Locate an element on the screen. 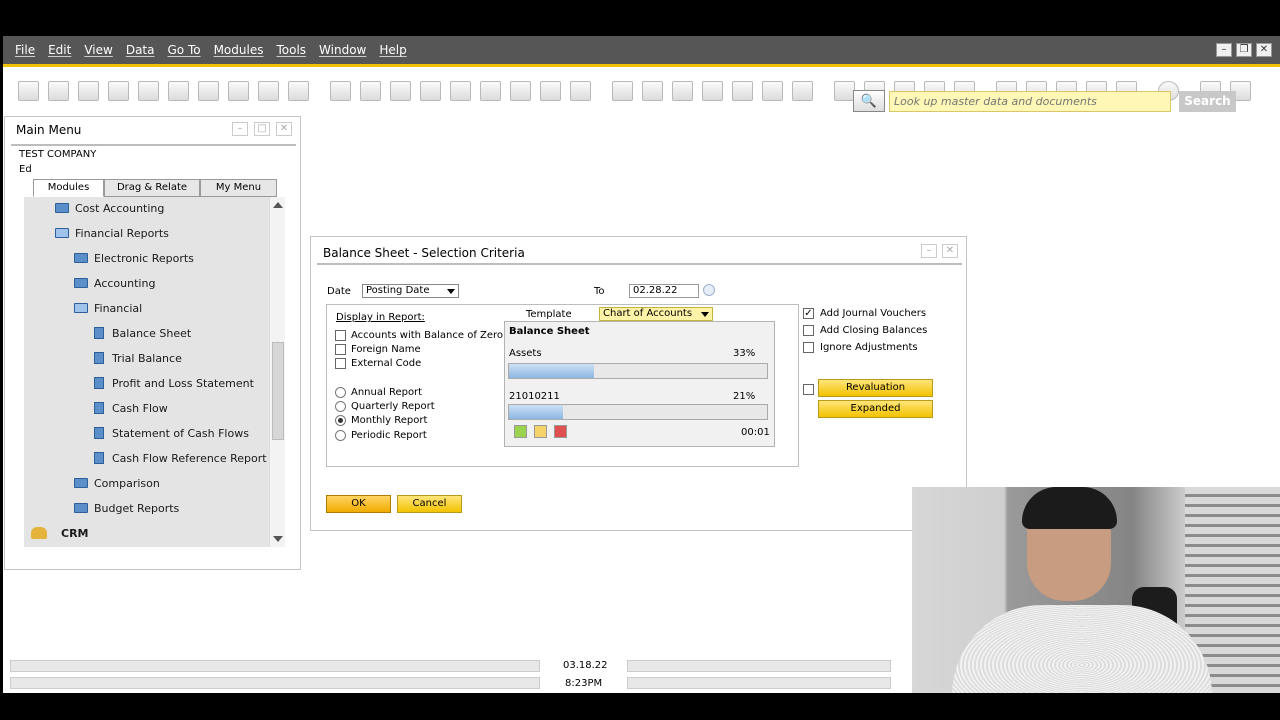 Image resolution: width=1280 pixels, height=720 pixels. base-document-icon is located at coordinates (622, 91).